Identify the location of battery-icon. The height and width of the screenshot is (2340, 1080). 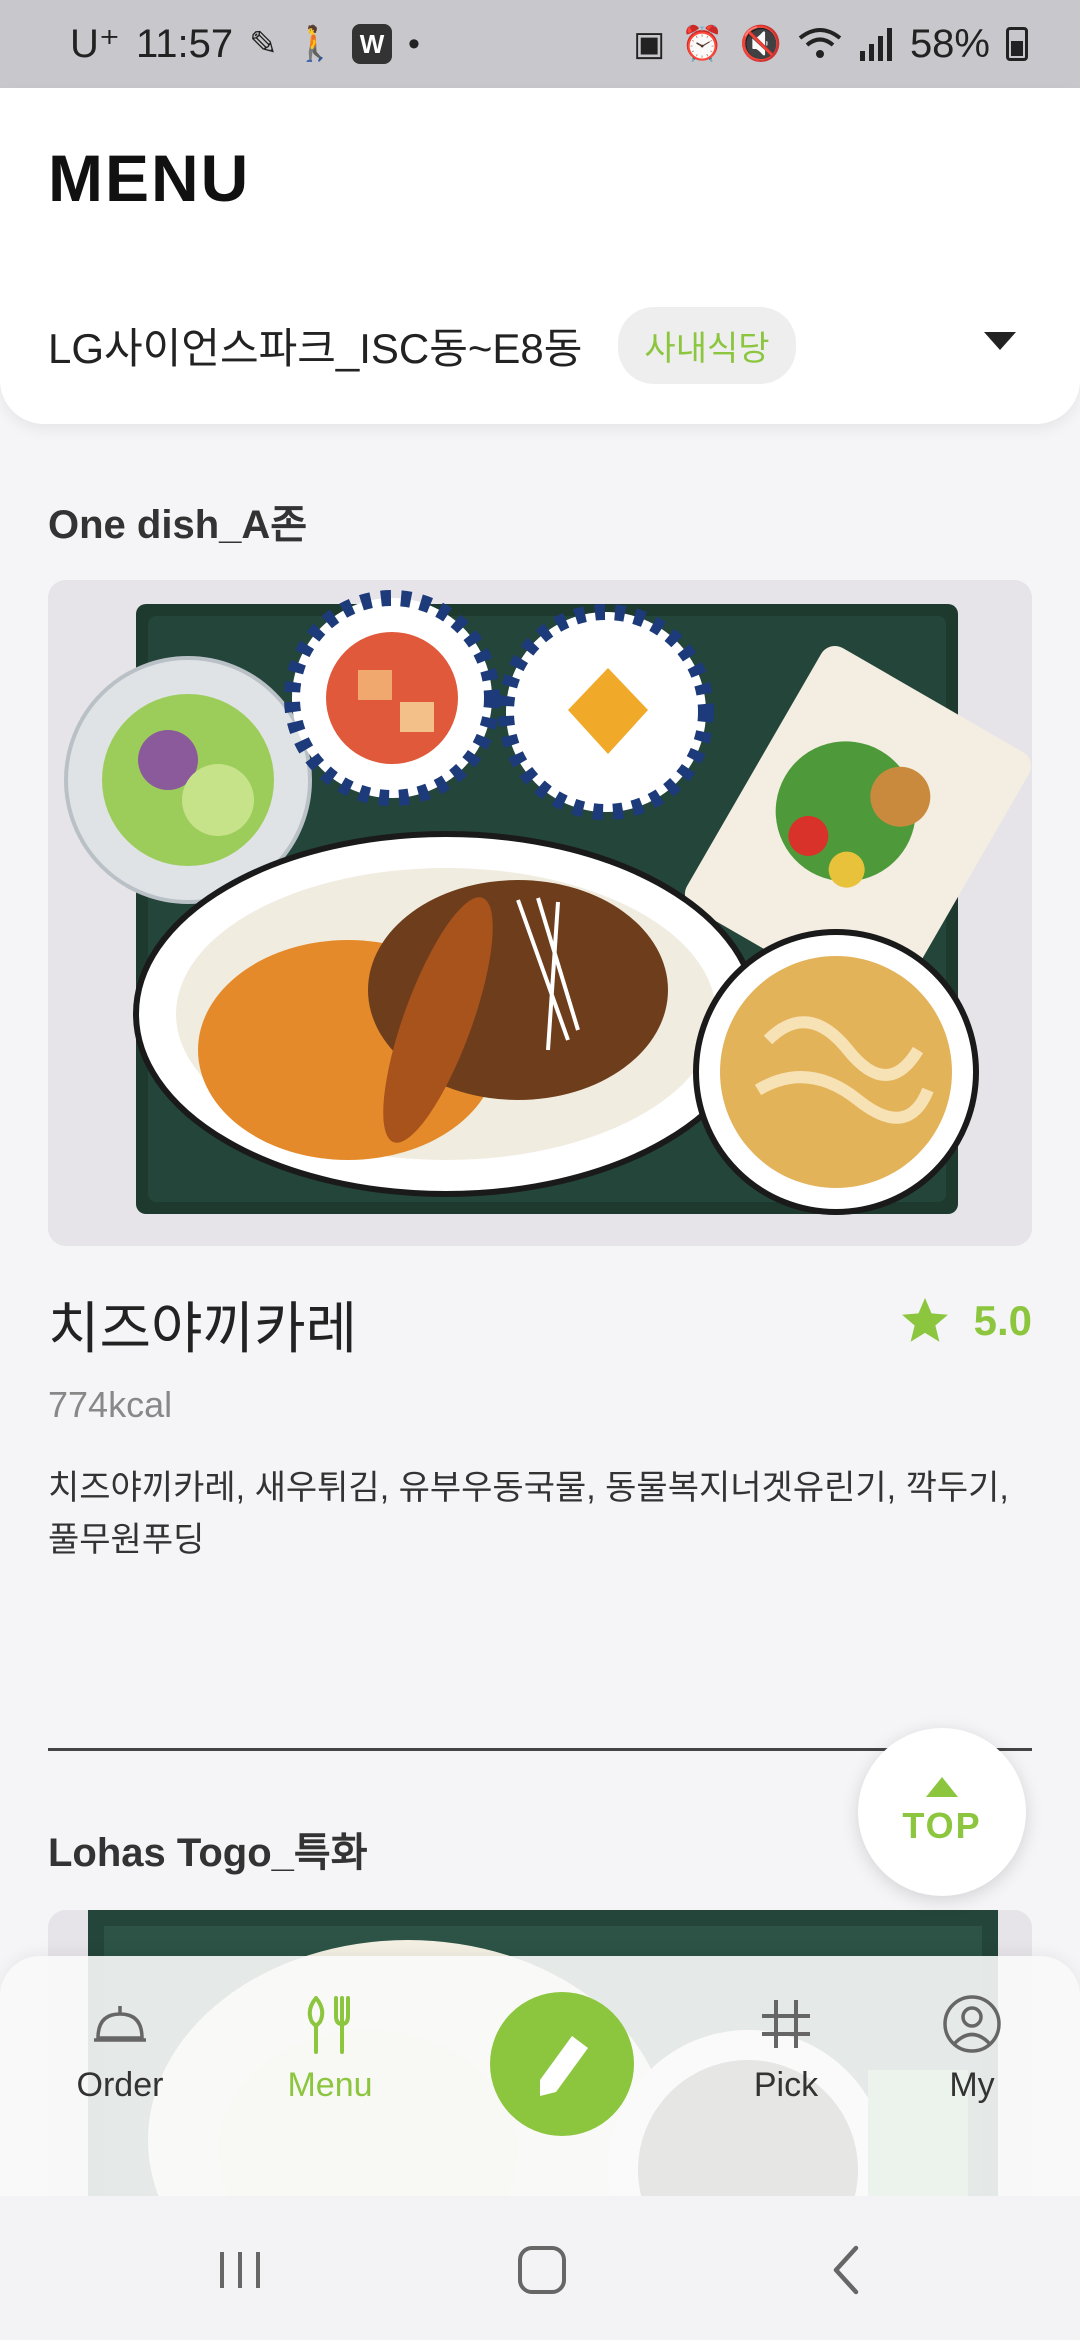
(1017, 44).